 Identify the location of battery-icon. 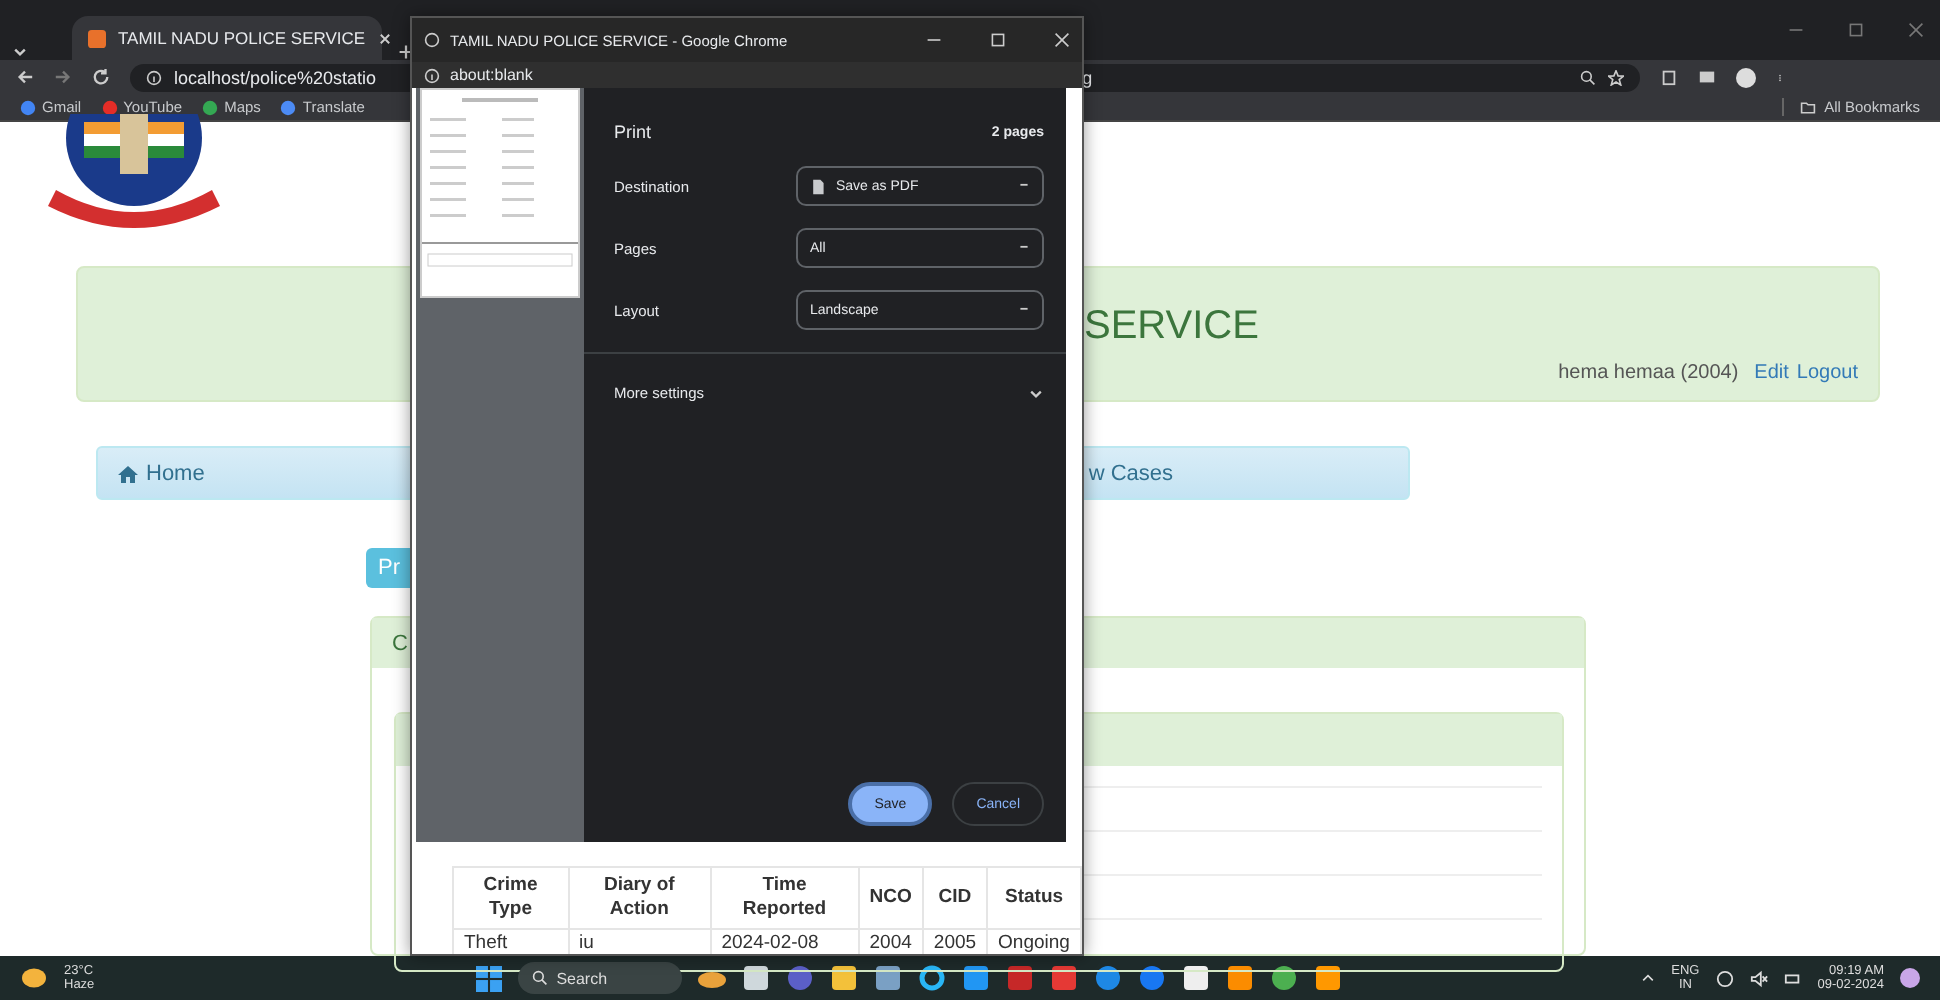
(1792, 978).